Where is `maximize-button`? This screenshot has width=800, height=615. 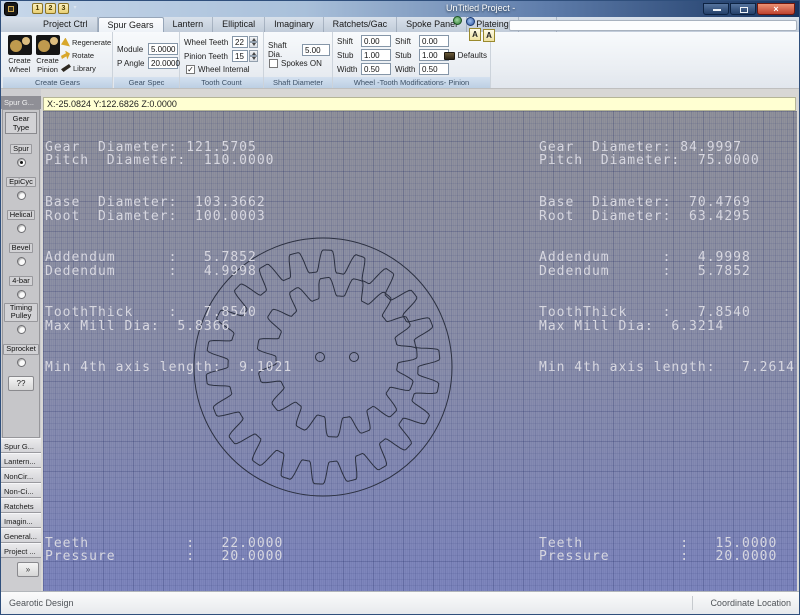
maximize-button is located at coordinates (743, 9).